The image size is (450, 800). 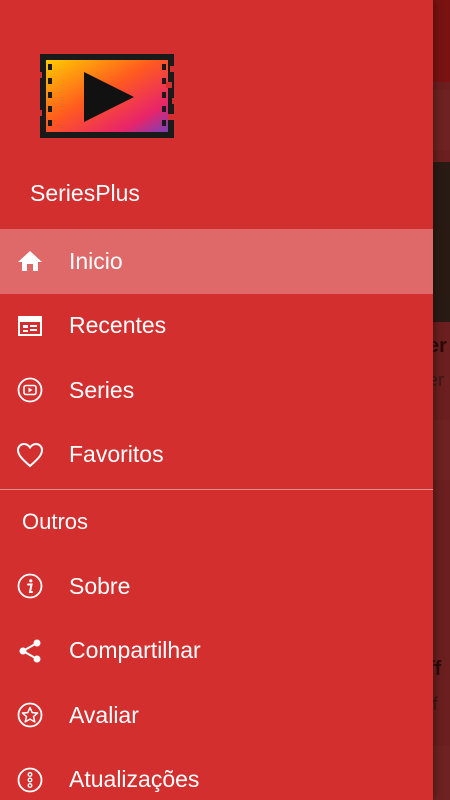 What do you see at coordinates (102, 389) in the screenshot?
I see `menu-item-label: Series` at bounding box center [102, 389].